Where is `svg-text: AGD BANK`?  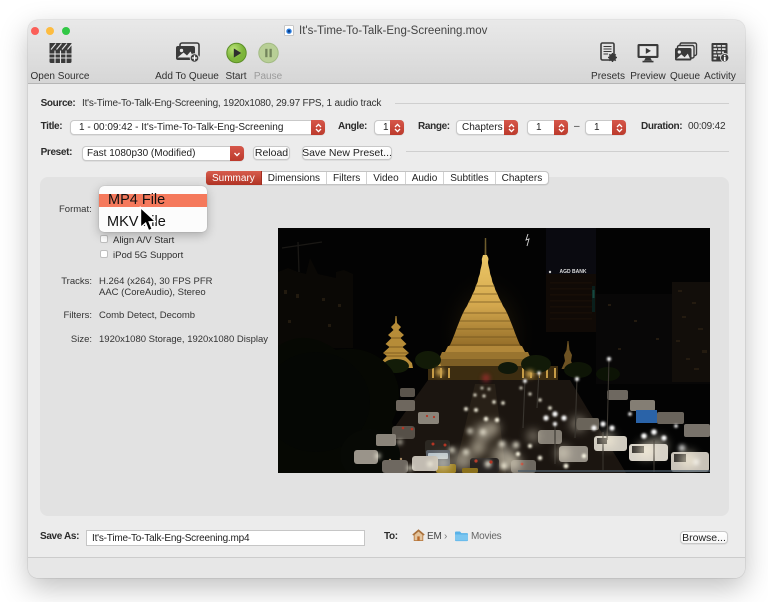 svg-text: AGD BANK is located at coordinates (573, 272).